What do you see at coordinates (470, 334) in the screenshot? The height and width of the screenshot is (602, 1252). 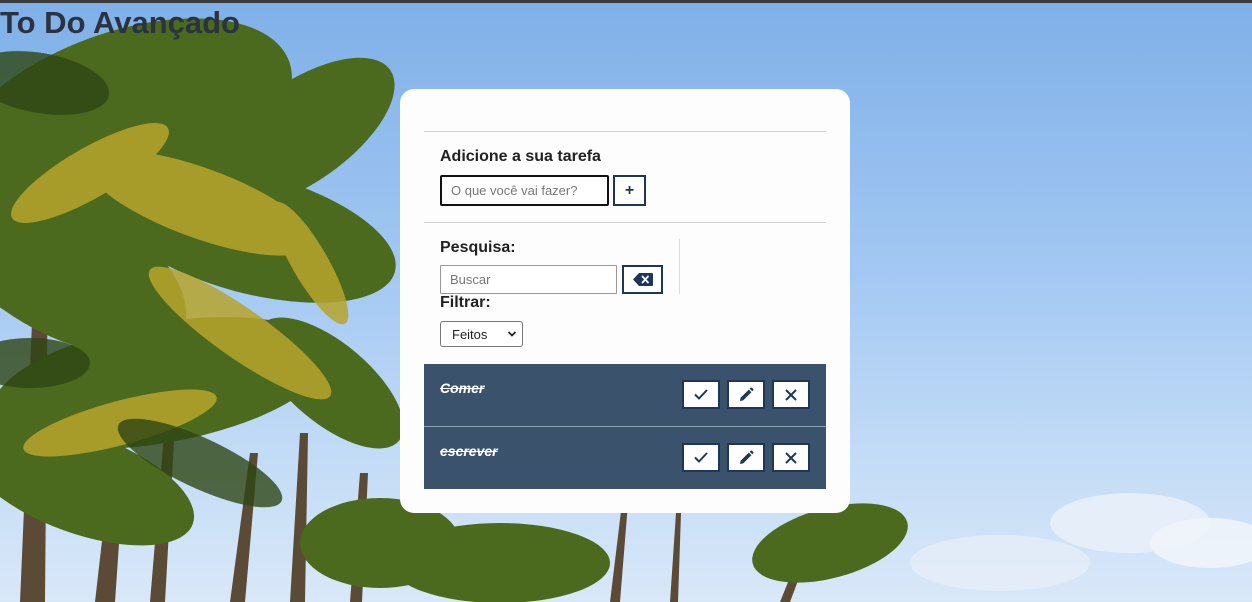 I see `filter-select-value: Feitos` at bounding box center [470, 334].